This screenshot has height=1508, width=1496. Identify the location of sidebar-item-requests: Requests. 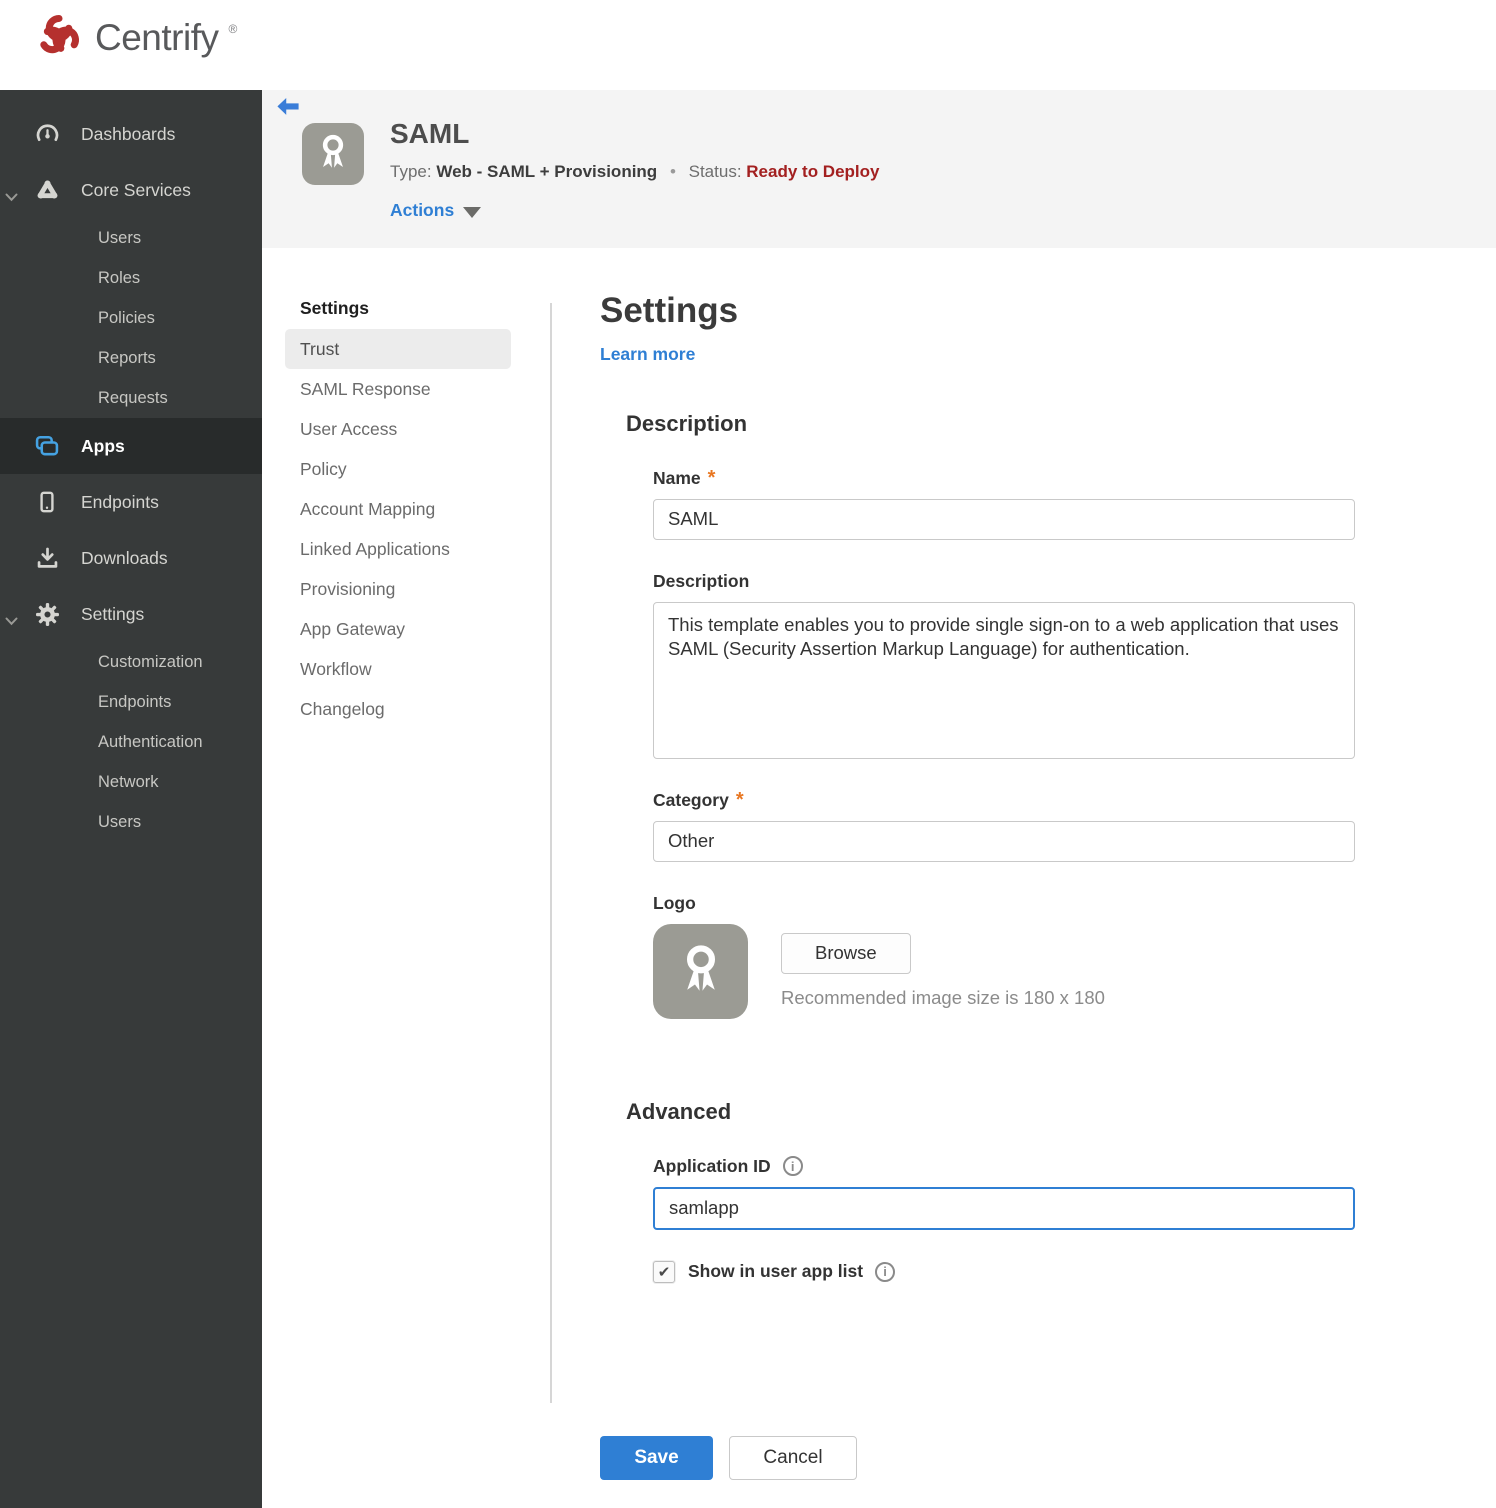
(131, 398).